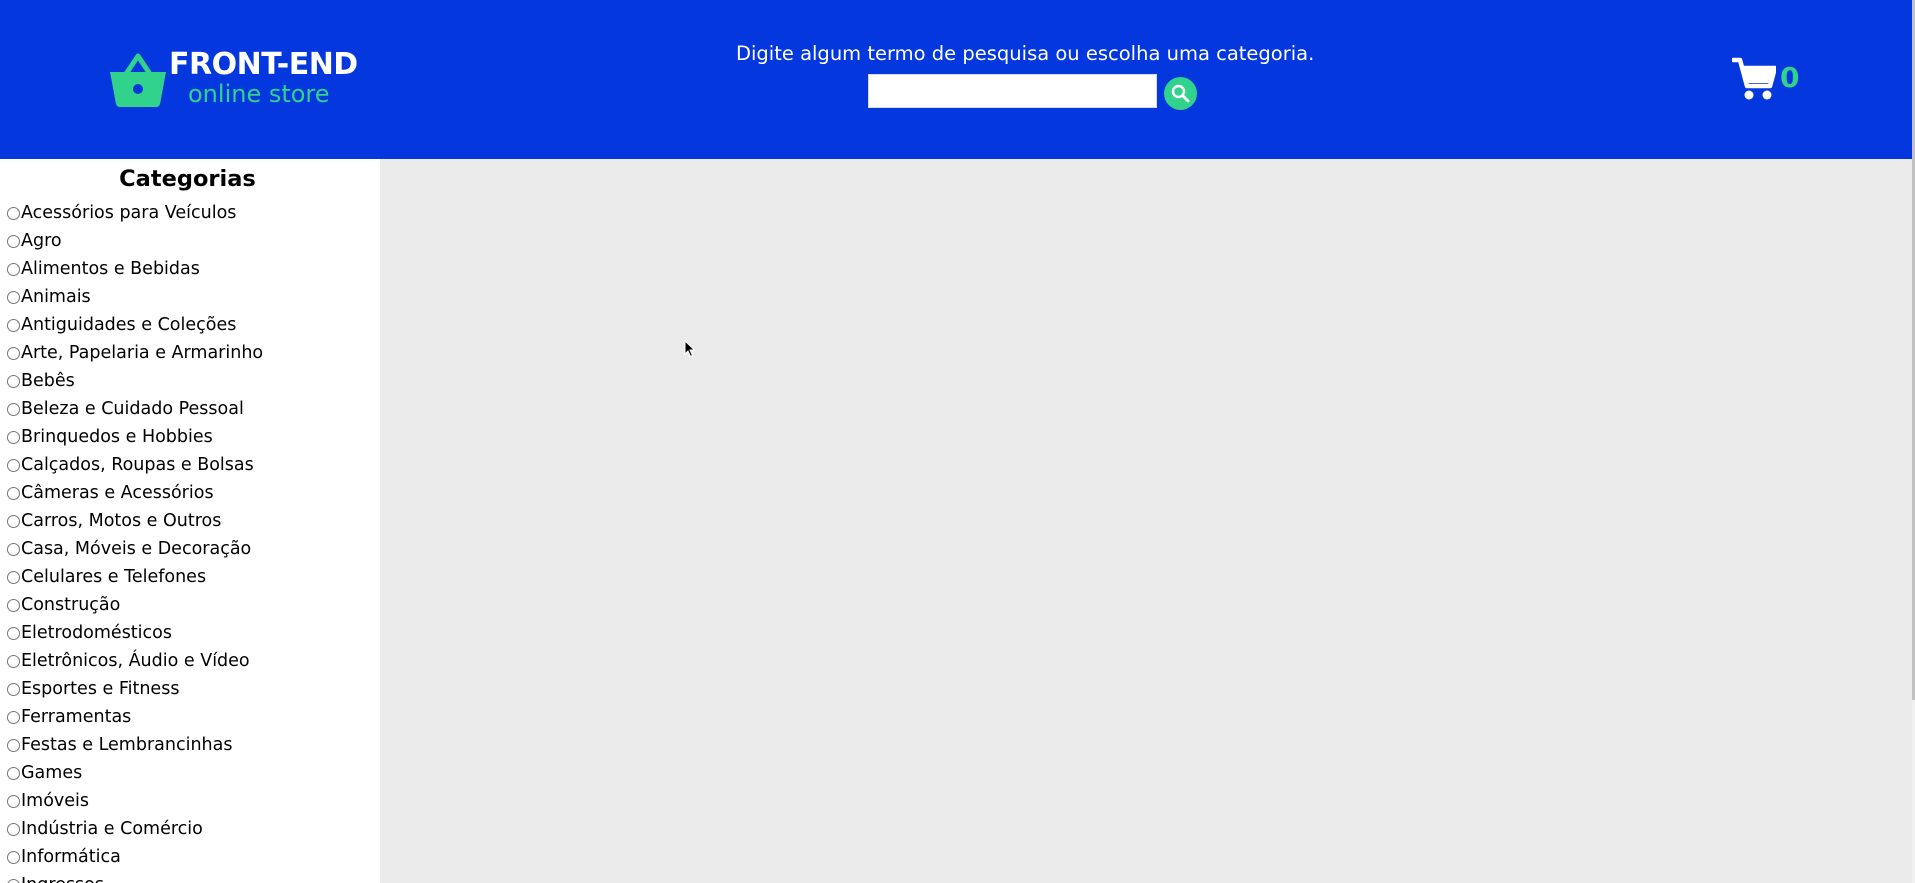 This screenshot has height=883, width=1915. I want to click on logo-title: FRONT-END, so click(263, 64).